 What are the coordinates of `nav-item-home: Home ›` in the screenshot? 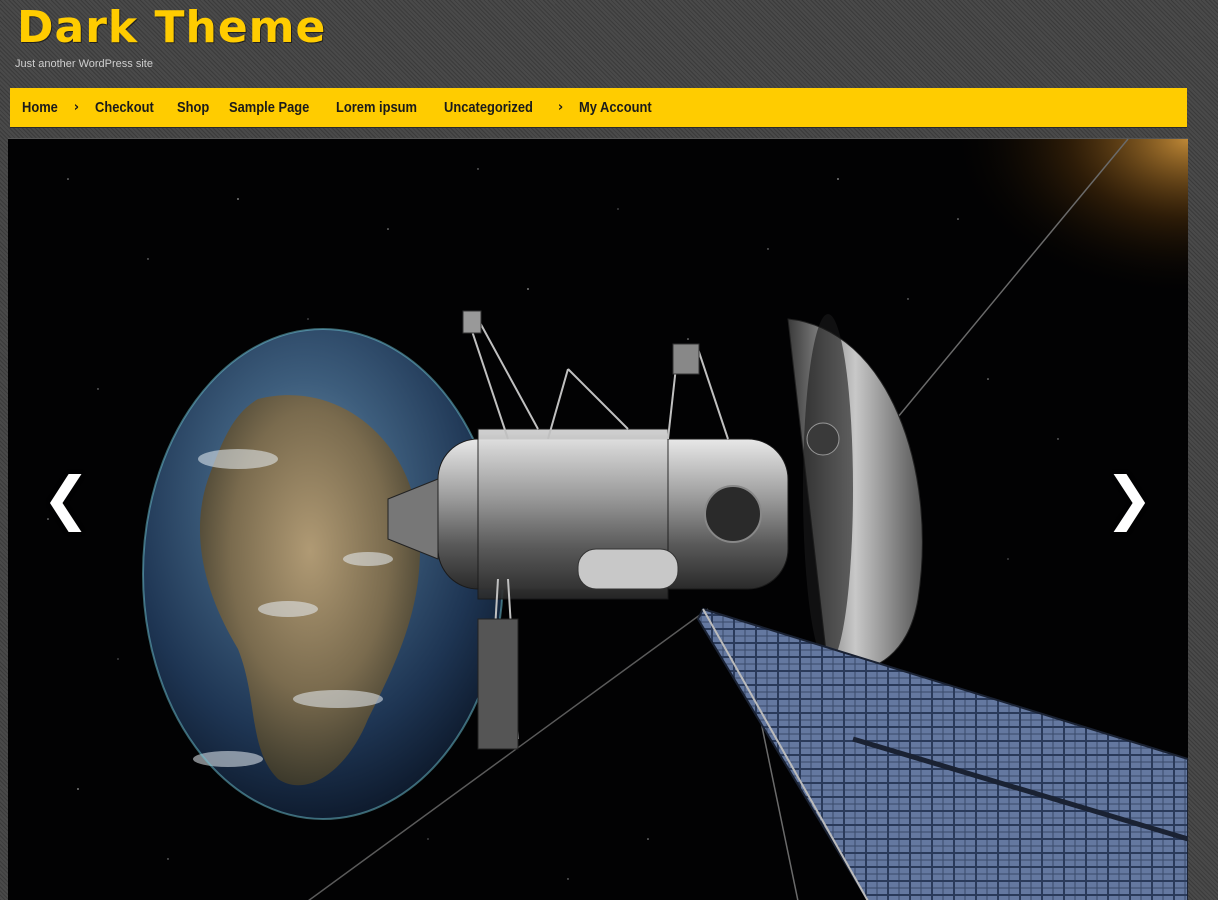 It's located at (58, 107).